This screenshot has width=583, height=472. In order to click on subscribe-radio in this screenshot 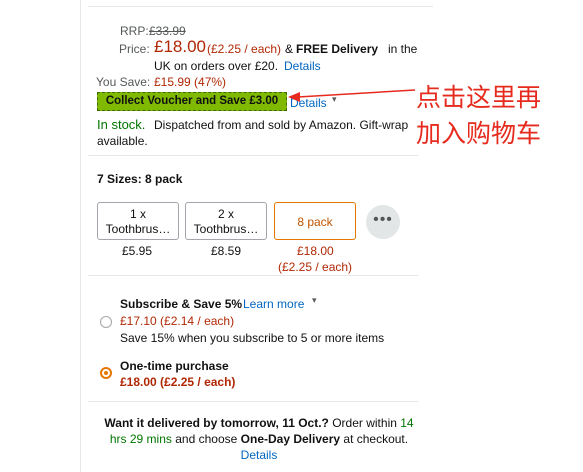, I will do `click(106, 322)`.